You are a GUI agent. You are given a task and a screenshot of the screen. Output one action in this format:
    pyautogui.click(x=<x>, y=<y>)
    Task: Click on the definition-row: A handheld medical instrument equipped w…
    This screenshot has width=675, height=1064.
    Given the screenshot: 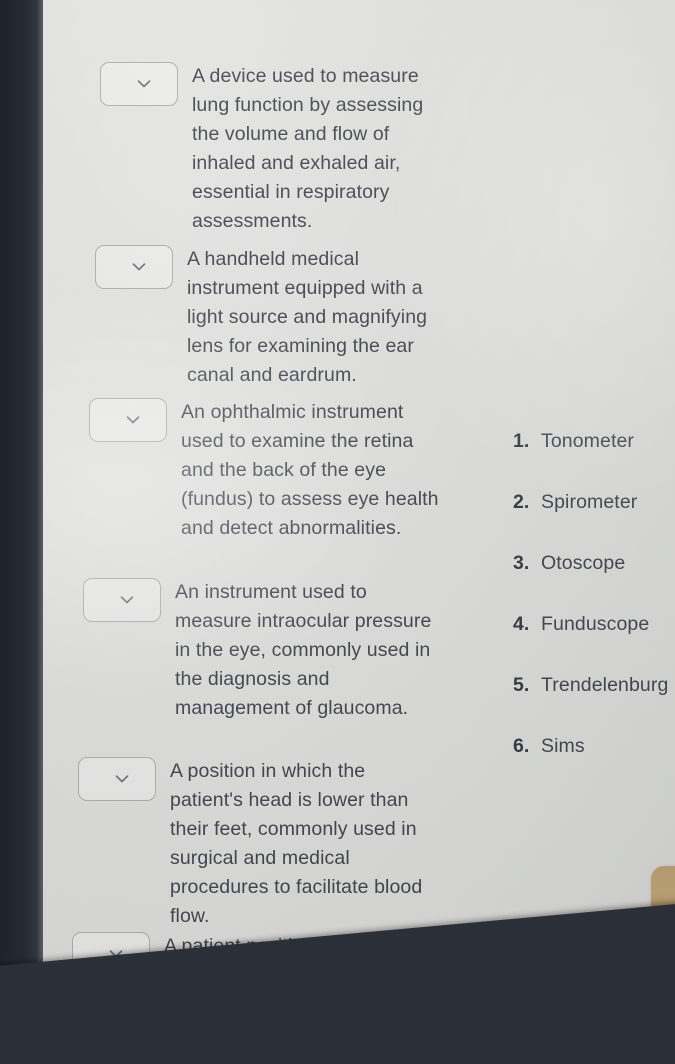 What is the action you would take?
    pyautogui.click(x=270, y=317)
    